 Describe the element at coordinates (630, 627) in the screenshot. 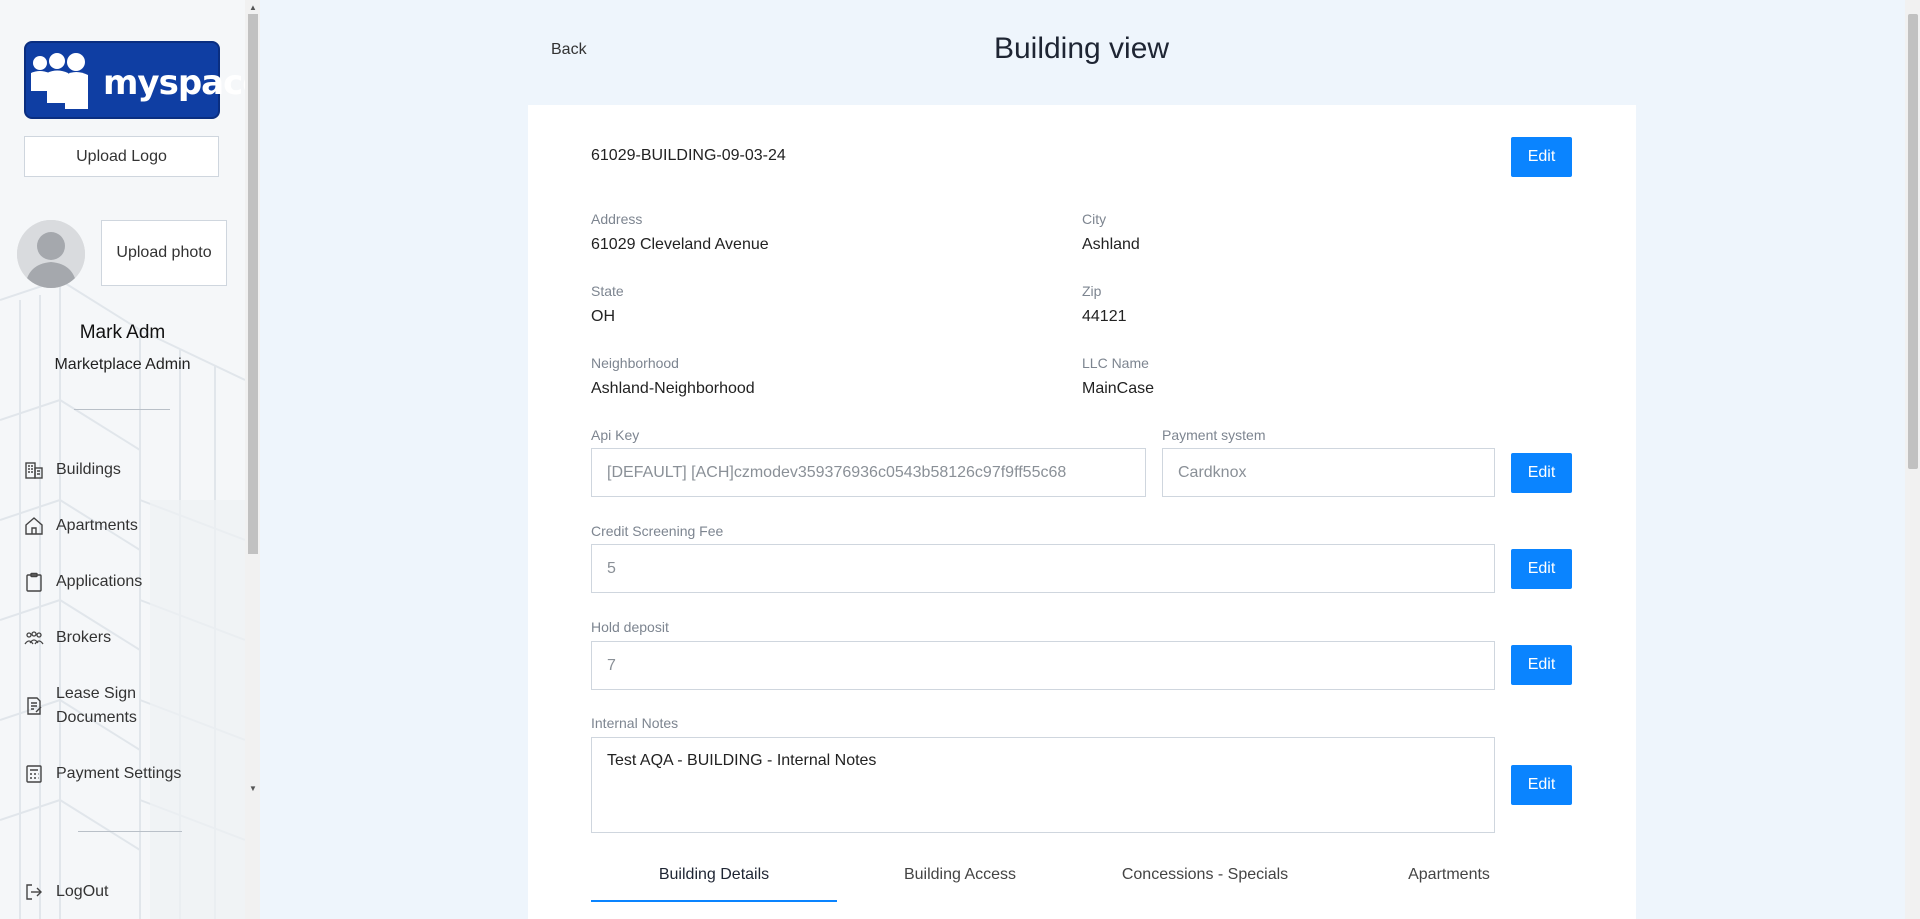

I see `hold-deposit-label: Hold deposit` at that location.